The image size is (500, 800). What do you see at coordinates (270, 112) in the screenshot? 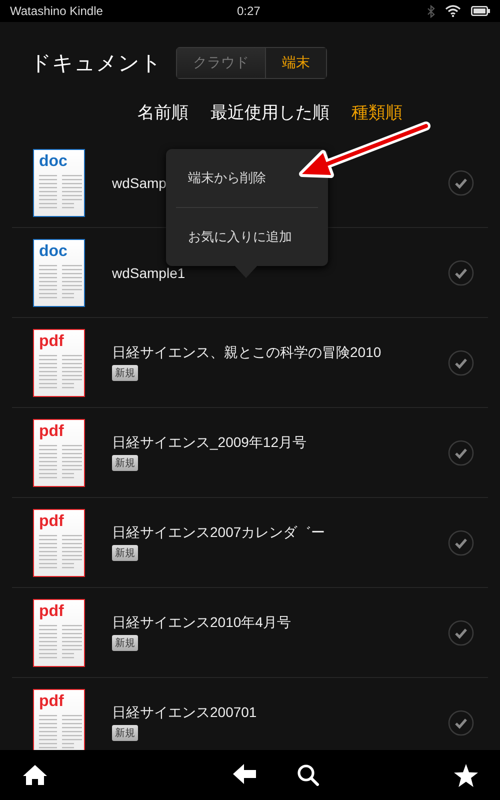
I see `sort-option: 最近使用した順` at bounding box center [270, 112].